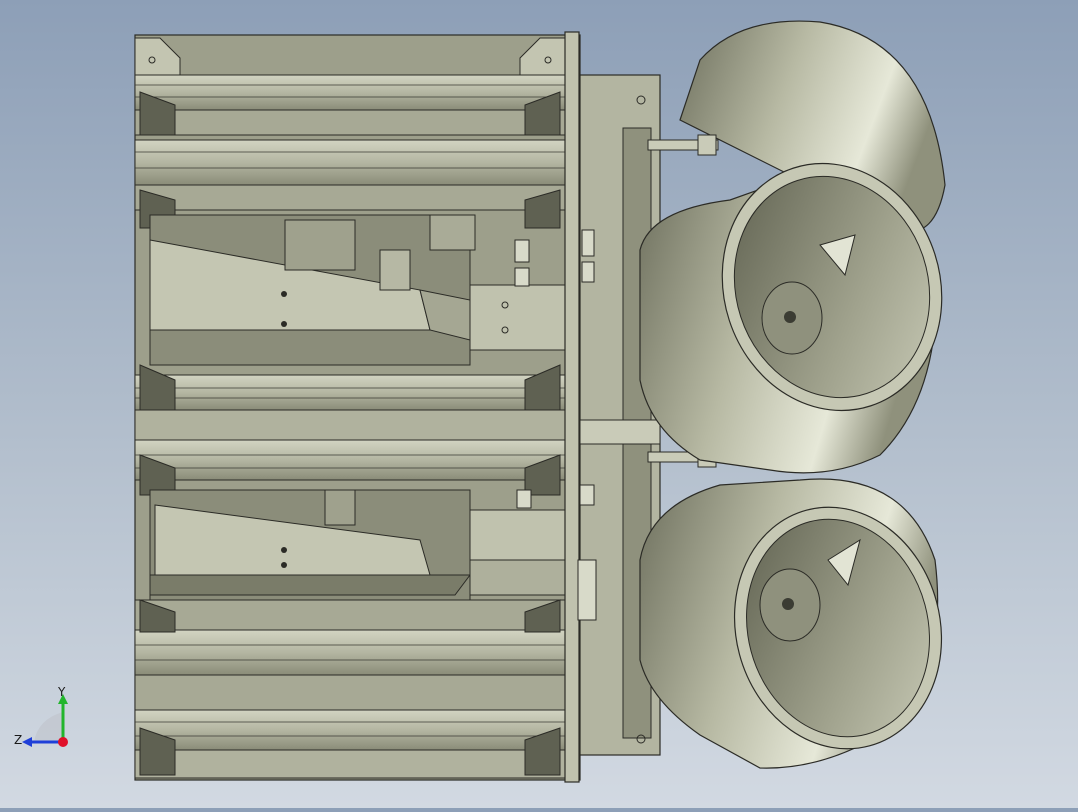 The width and height of the screenshot is (1078, 812). What do you see at coordinates (27, 742) in the screenshot?
I see `z-axis-arrow` at bounding box center [27, 742].